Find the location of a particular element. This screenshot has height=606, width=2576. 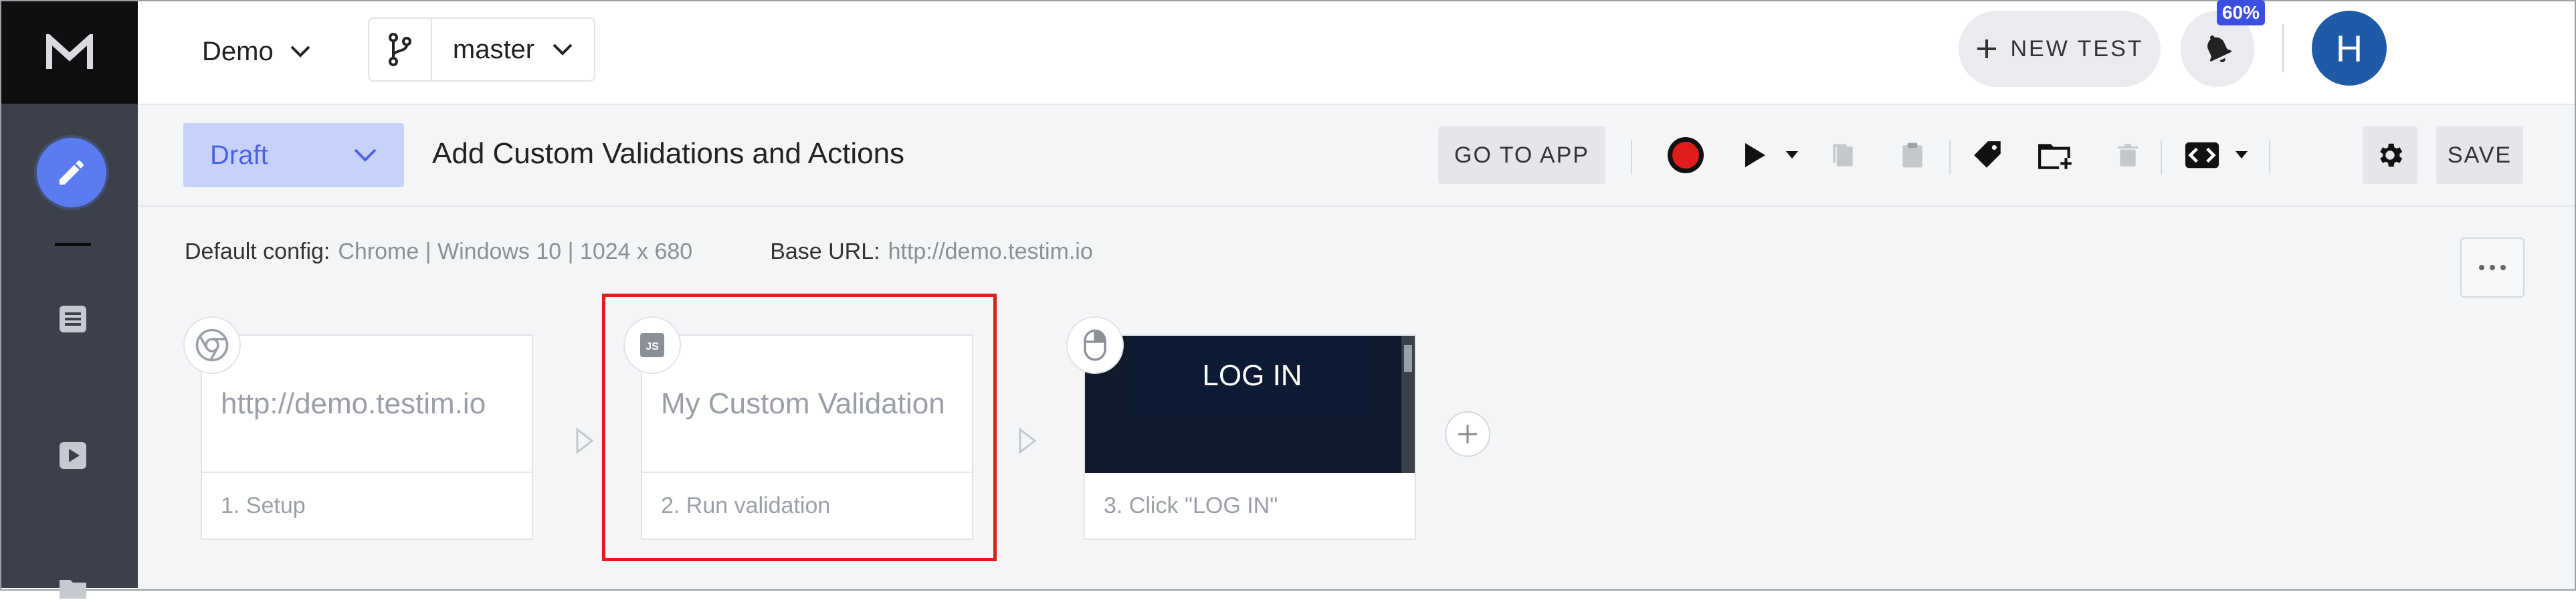

avatar: H is located at coordinates (2349, 48).